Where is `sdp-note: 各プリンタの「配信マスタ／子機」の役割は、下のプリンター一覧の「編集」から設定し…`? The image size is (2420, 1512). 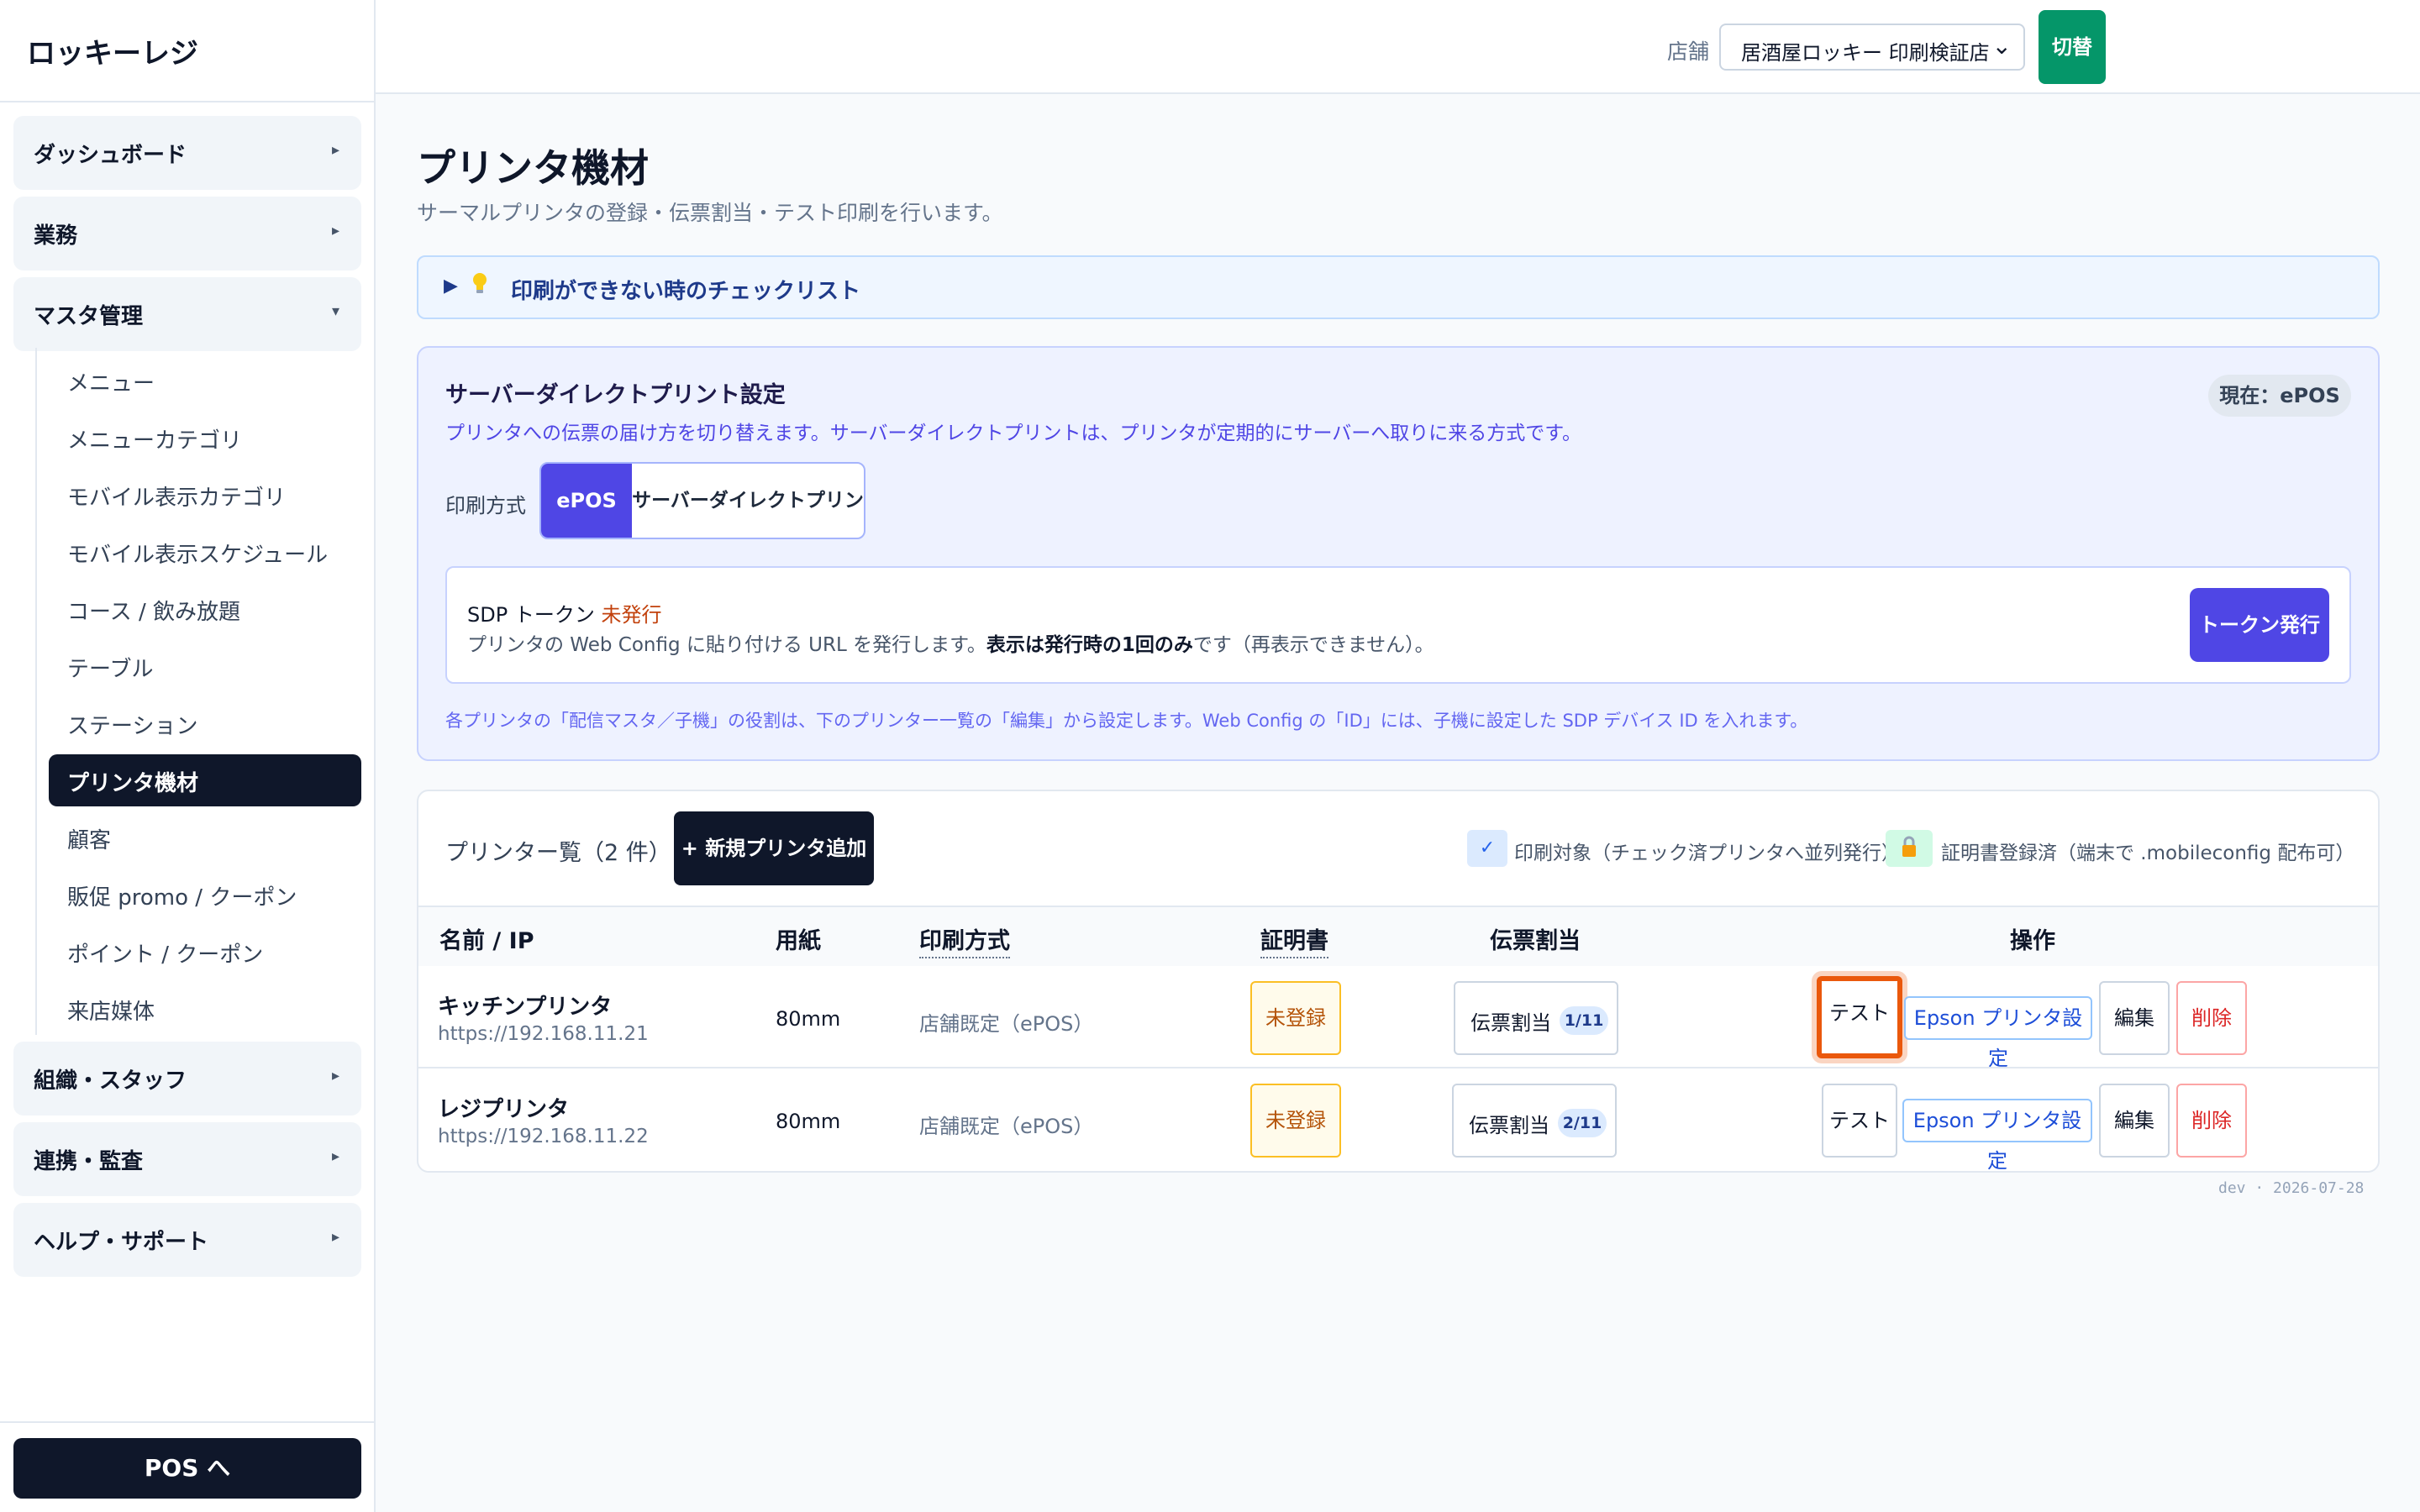 sdp-note: 各プリンタの「配信マスタ／子機」の役割は、下のプリンター一覧の「編集」から設定し… is located at coordinates (1126, 721).